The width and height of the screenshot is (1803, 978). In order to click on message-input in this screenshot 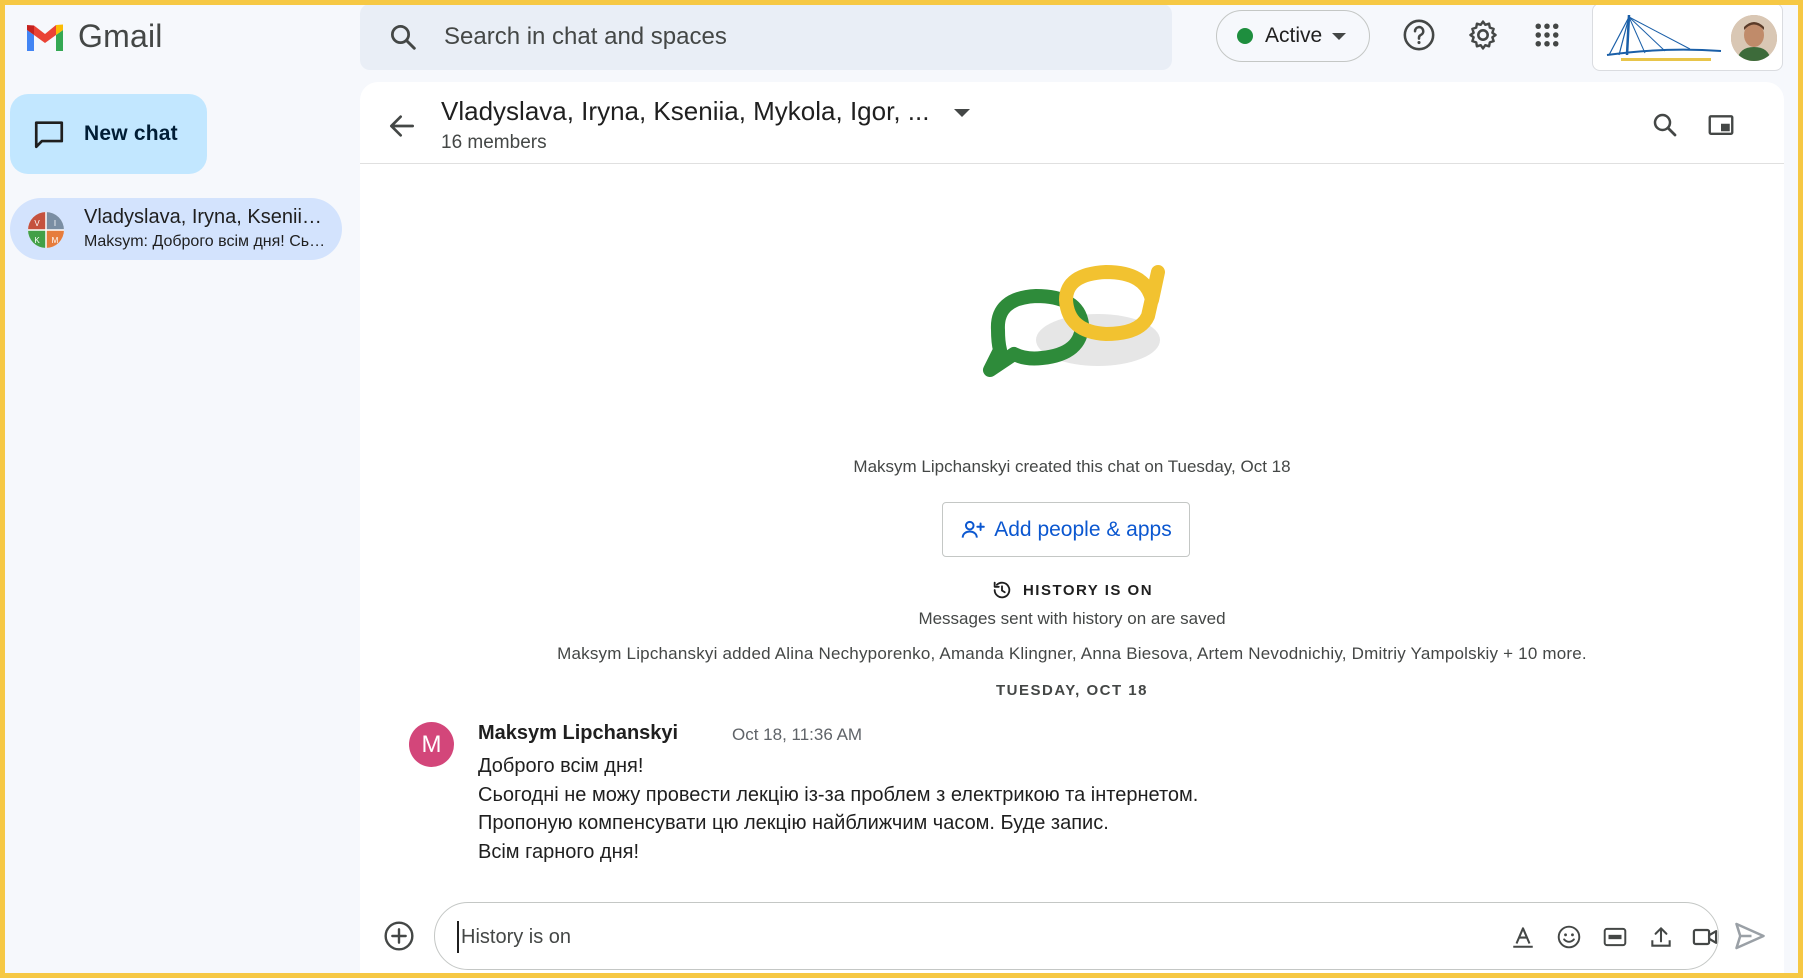, I will do `click(897, 937)`.